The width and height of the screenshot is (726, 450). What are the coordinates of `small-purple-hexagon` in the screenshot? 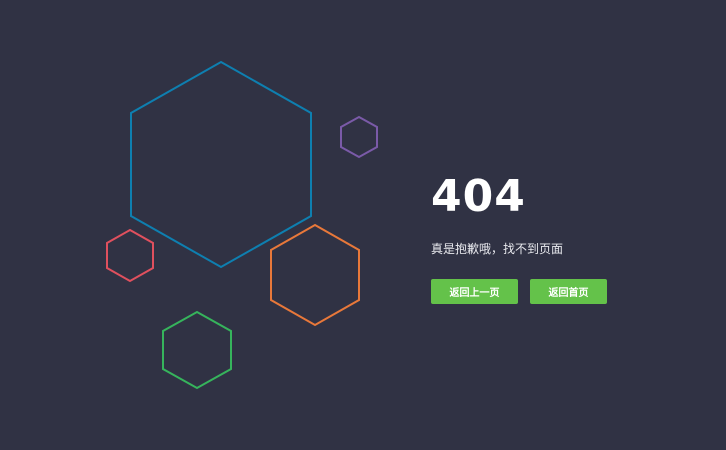 It's located at (359, 137).